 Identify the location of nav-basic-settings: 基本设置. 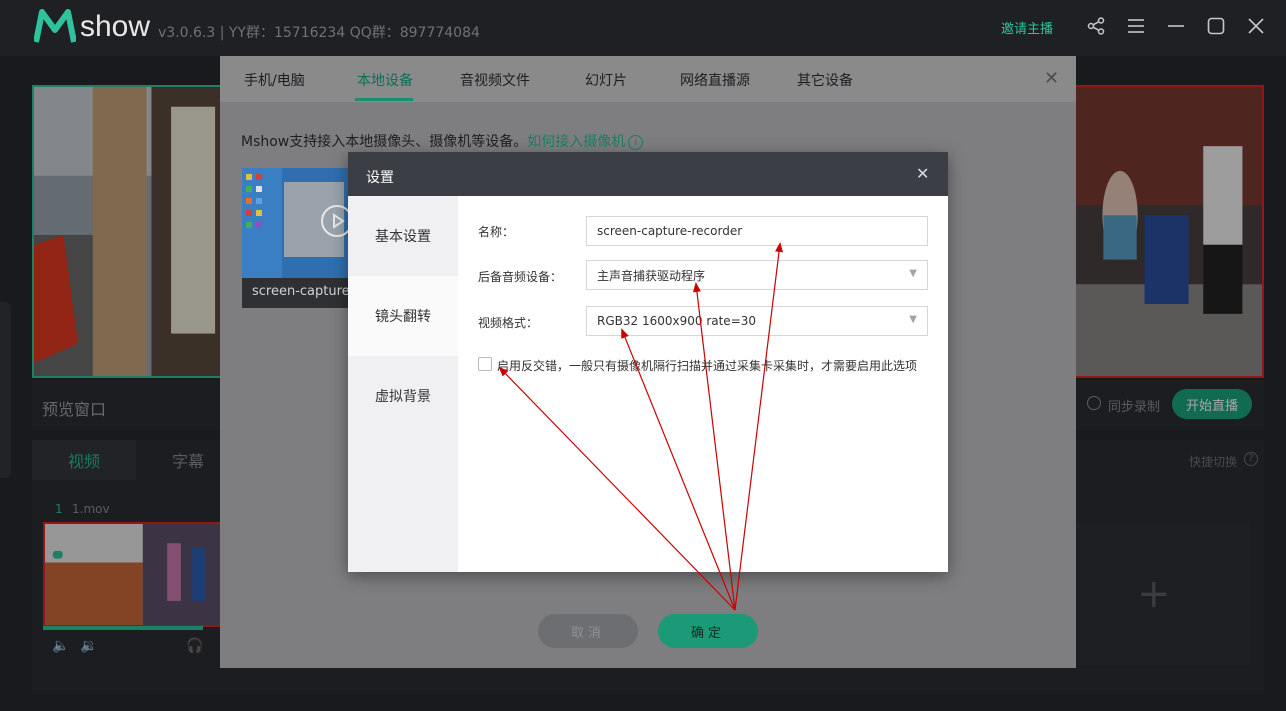
(403, 236).